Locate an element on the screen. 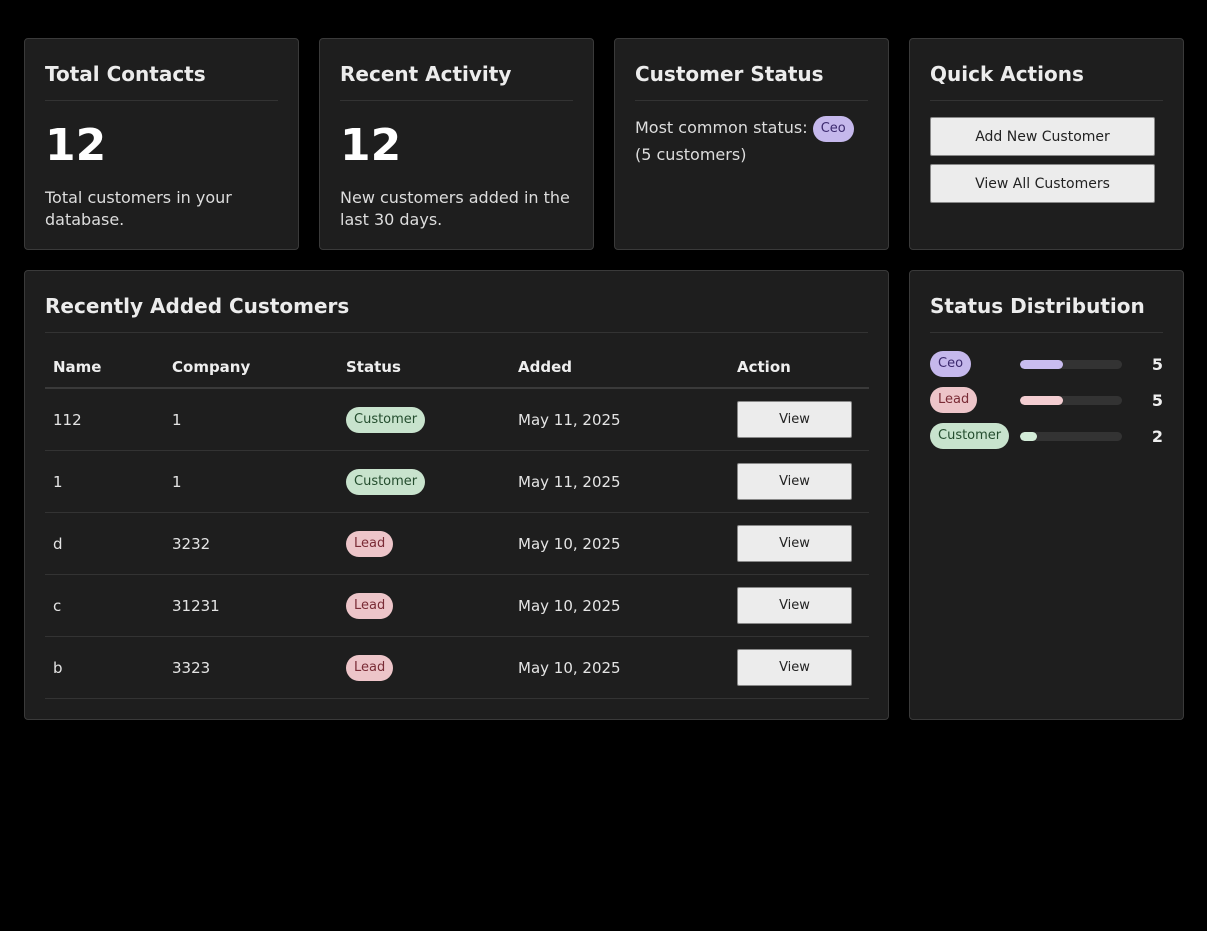 The width and height of the screenshot is (1207, 931). column-header-action: Action is located at coordinates (799, 368).